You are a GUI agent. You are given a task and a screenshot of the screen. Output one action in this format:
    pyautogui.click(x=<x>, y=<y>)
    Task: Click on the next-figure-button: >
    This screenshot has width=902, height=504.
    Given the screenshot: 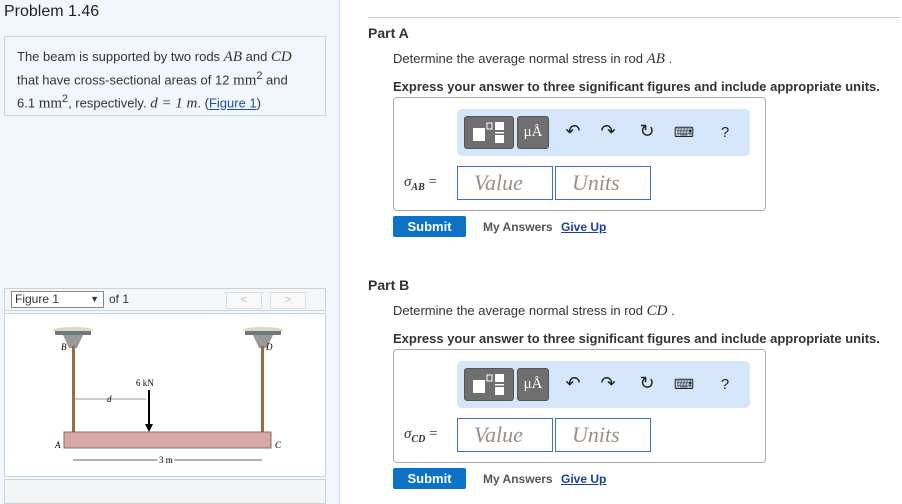 What is the action you would take?
    pyautogui.click(x=288, y=300)
    